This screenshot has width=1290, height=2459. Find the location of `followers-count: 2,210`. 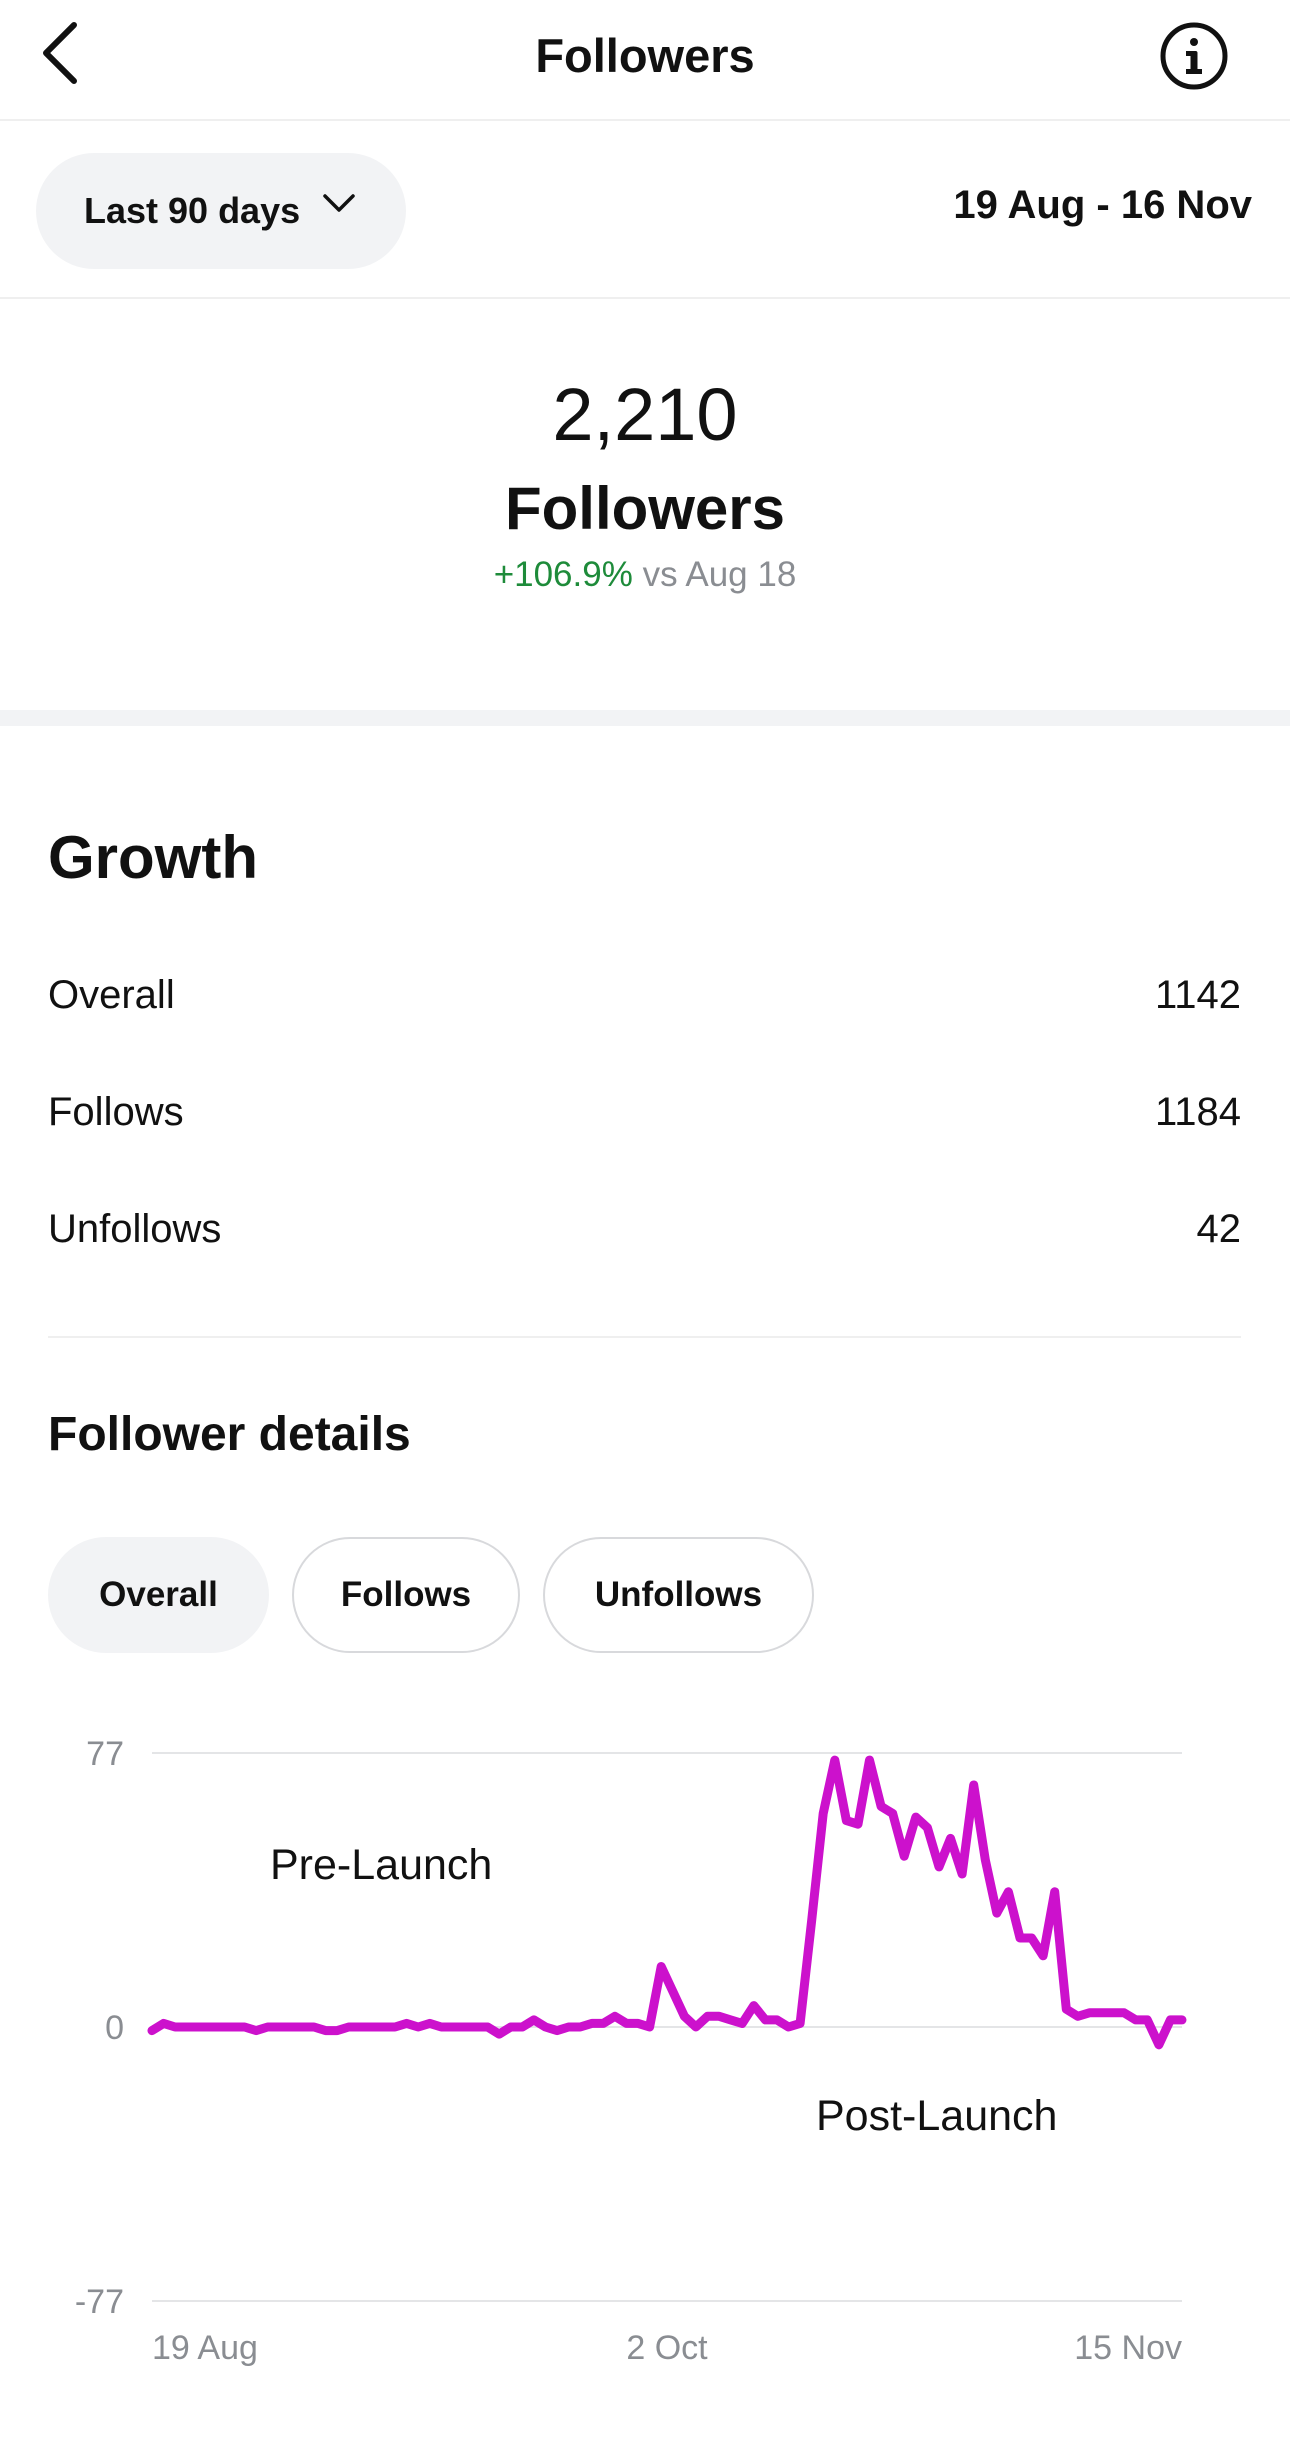

followers-count: 2,210 is located at coordinates (645, 414).